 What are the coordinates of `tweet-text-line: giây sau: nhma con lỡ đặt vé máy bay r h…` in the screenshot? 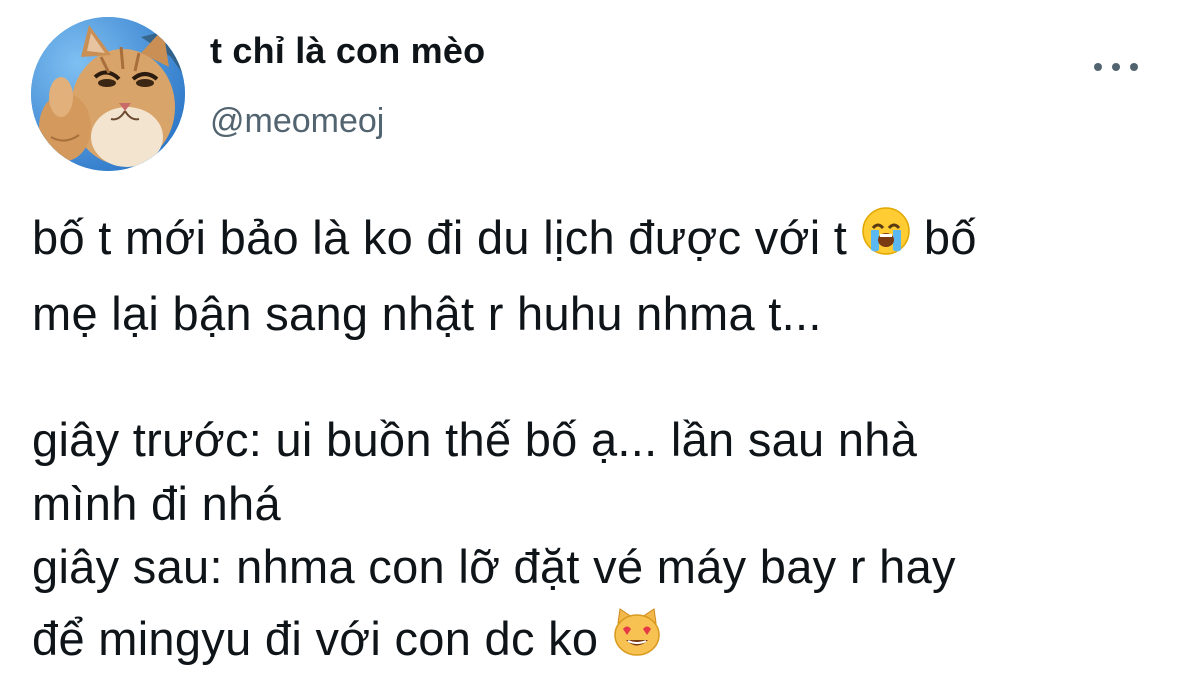 It's located at (494, 566).